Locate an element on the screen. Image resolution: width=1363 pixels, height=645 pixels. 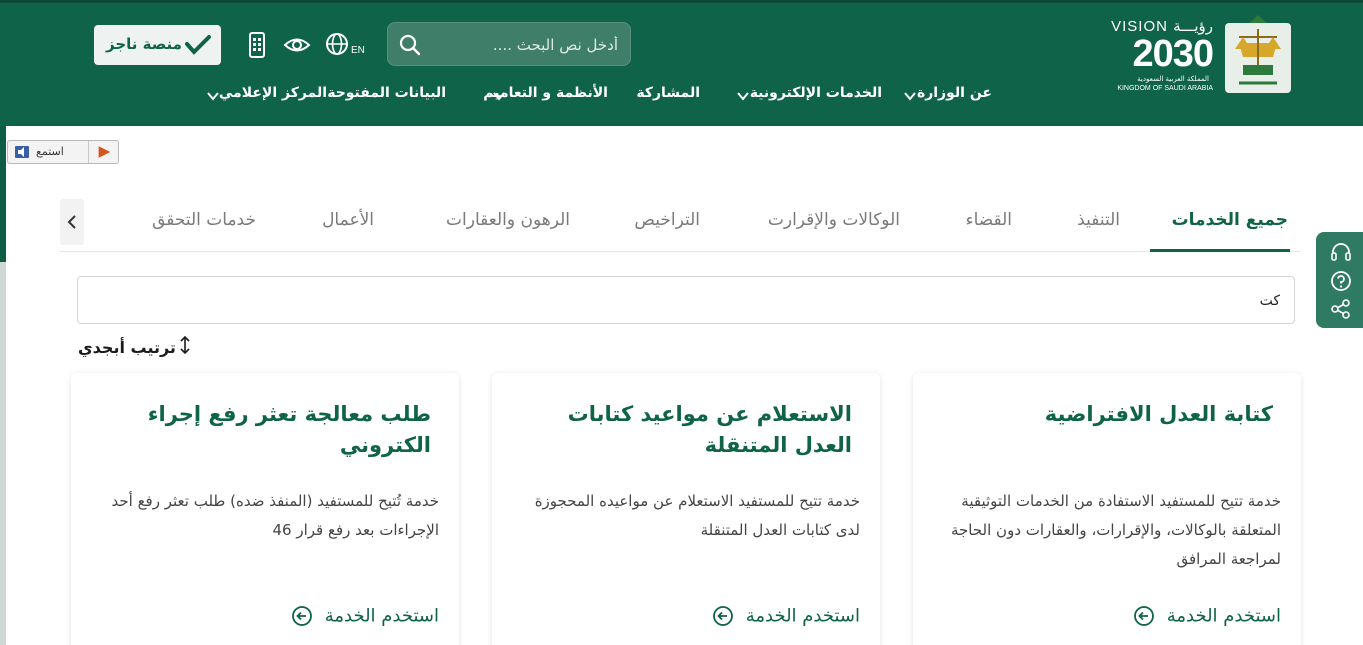
nav-open-data: البيانات المفتوحة is located at coordinates (386, 93).